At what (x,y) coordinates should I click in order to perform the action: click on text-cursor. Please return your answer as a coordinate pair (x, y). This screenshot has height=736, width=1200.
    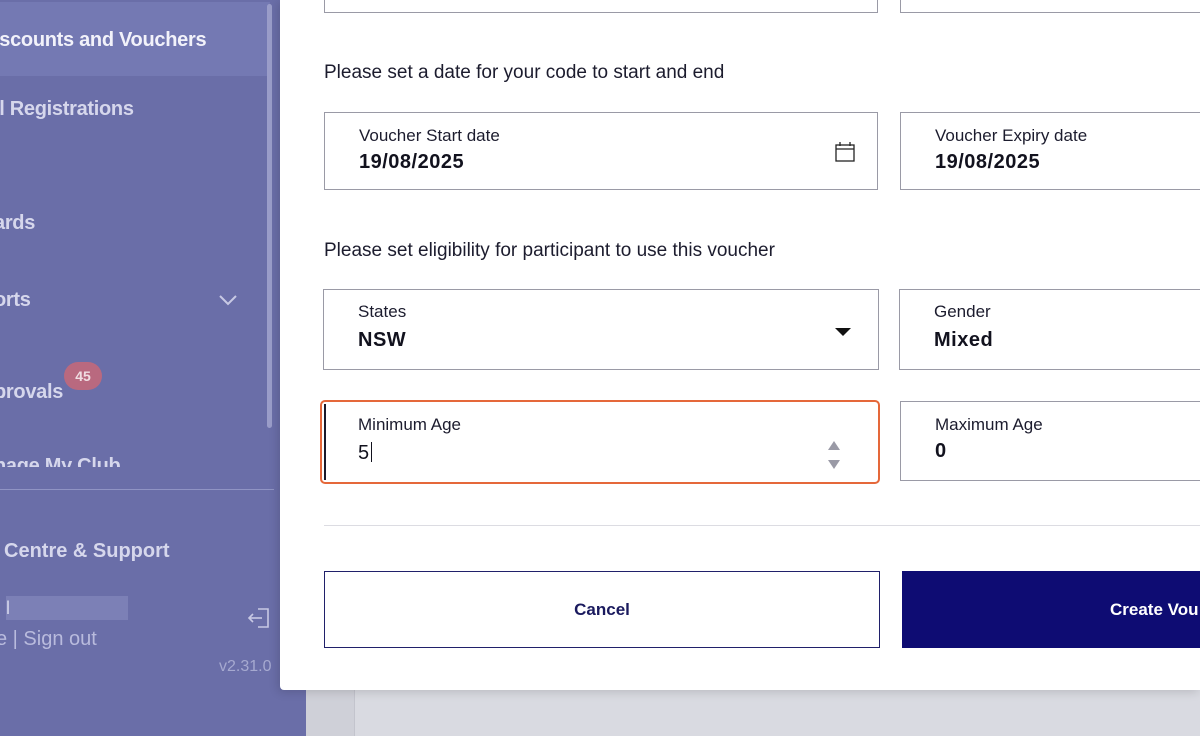
    Looking at the image, I should click on (371, 452).